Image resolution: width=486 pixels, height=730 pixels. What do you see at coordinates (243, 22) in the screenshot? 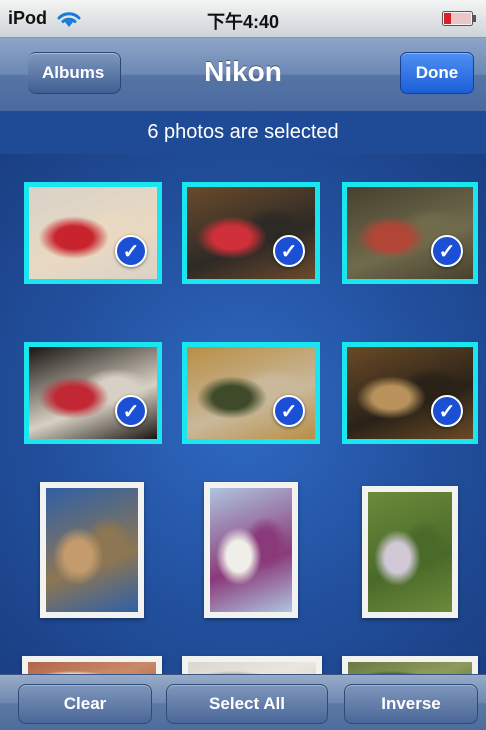
I see `status-time: 下午4:40` at bounding box center [243, 22].